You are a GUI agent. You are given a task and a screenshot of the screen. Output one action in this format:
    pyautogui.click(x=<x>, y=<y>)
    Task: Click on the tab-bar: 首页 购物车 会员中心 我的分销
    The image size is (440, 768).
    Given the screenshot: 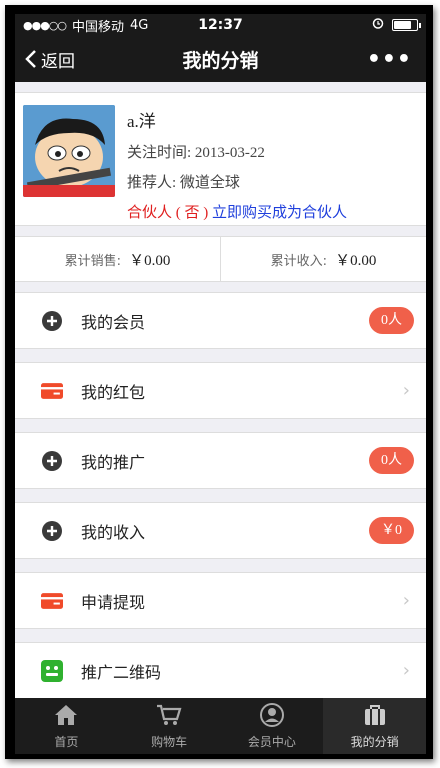 What is the action you would take?
    pyautogui.click(x=220, y=726)
    